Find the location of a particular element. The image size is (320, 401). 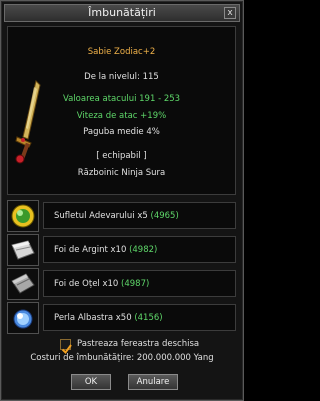

silver-sheet-icon is located at coordinates (23, 250).